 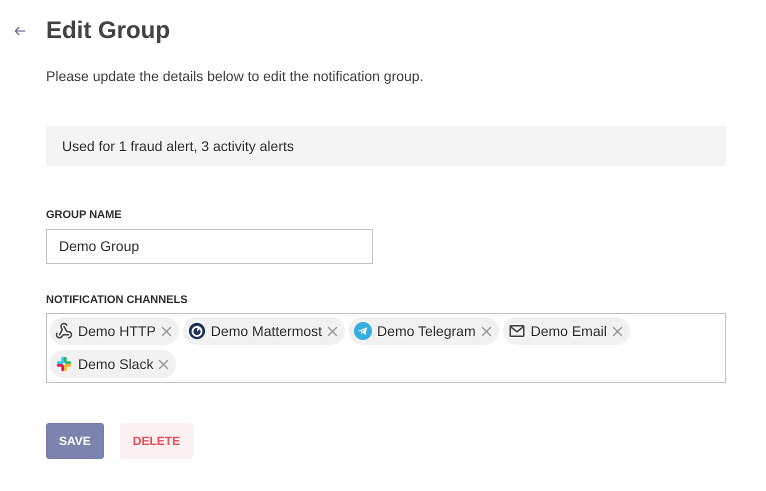 I want to click on channel-chip: Demo Slack, so click(x=113, y=364).